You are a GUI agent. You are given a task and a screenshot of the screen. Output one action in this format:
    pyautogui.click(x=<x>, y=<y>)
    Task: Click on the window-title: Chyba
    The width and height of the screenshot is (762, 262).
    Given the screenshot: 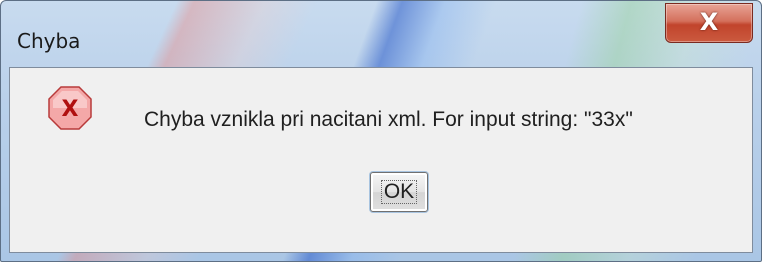 What is the action you would take?
    pyautogui.click(x=49, y=41)
    